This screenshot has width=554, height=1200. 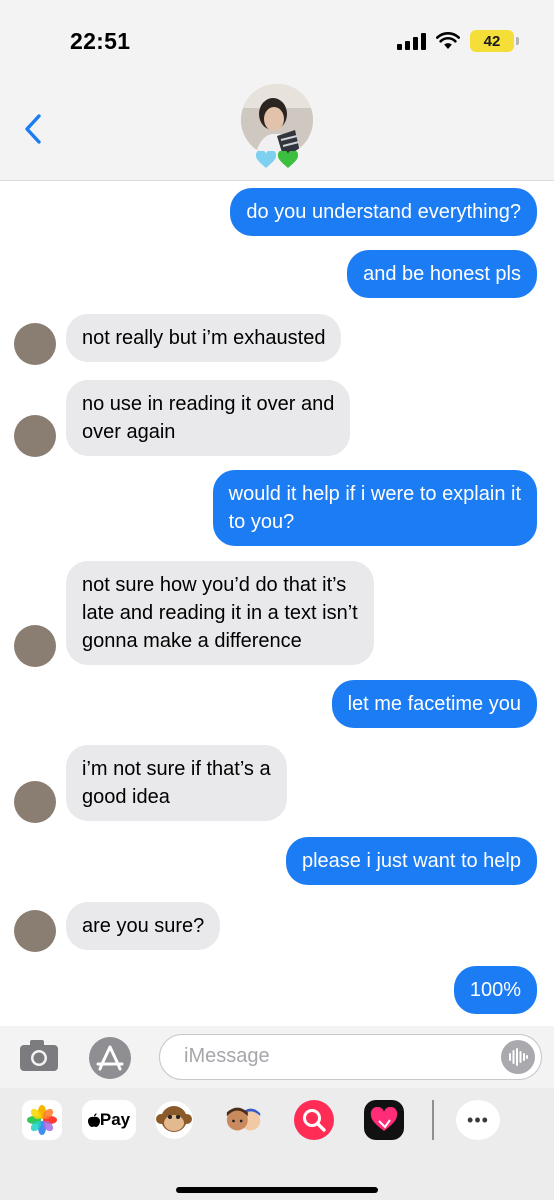 I want to click on green-heart-icon, so click(x=288, y=159).